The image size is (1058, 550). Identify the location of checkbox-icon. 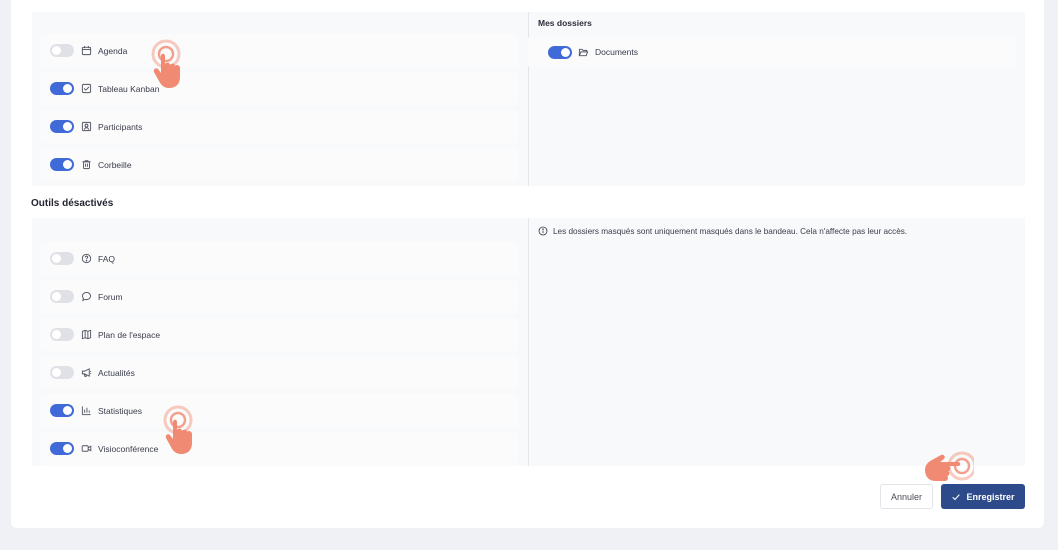
(86, 88).